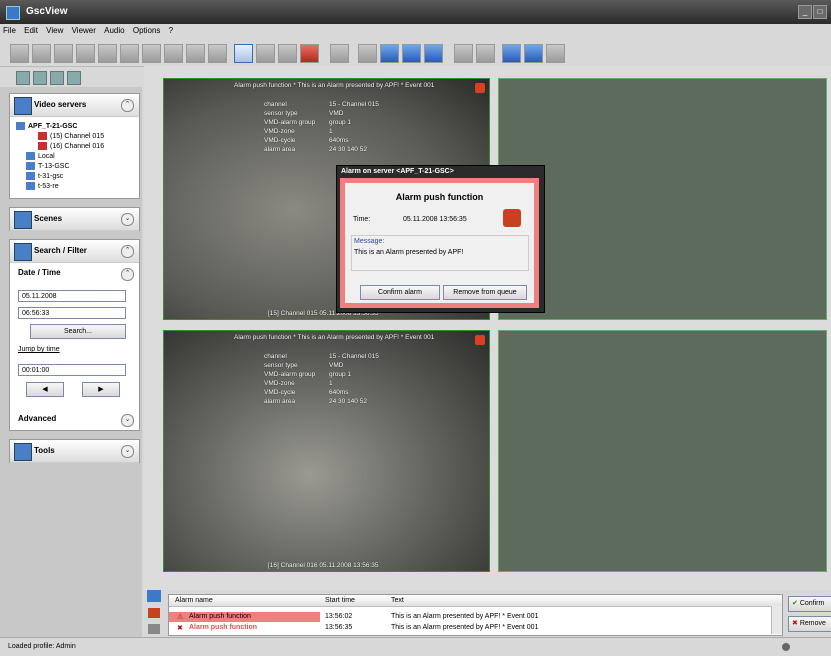 The width and height of the screenshot is (831, 656). I want to click on layout-16-button, so click(129, 53).